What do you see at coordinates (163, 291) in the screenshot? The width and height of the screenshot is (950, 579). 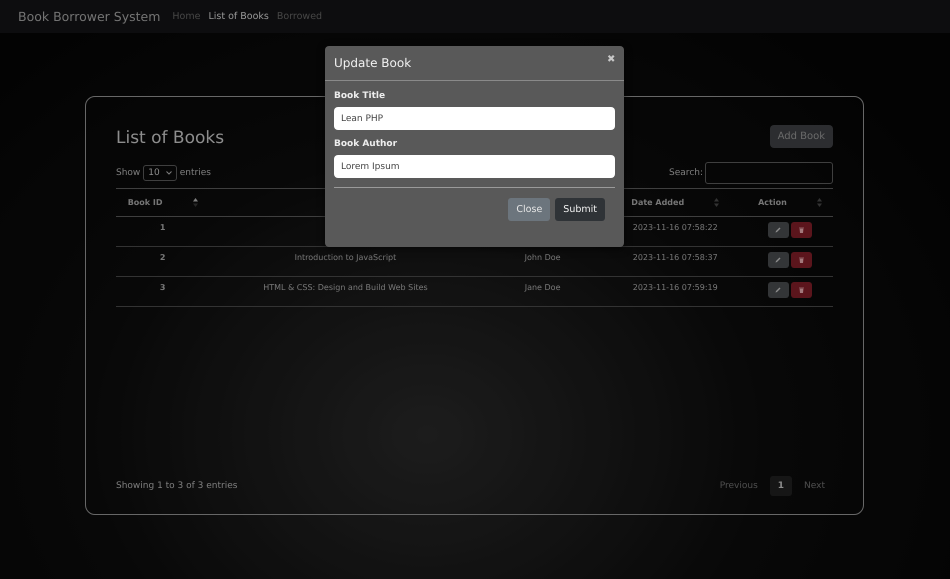 I see `table-cell: 3` at bounding box center [163, 291].